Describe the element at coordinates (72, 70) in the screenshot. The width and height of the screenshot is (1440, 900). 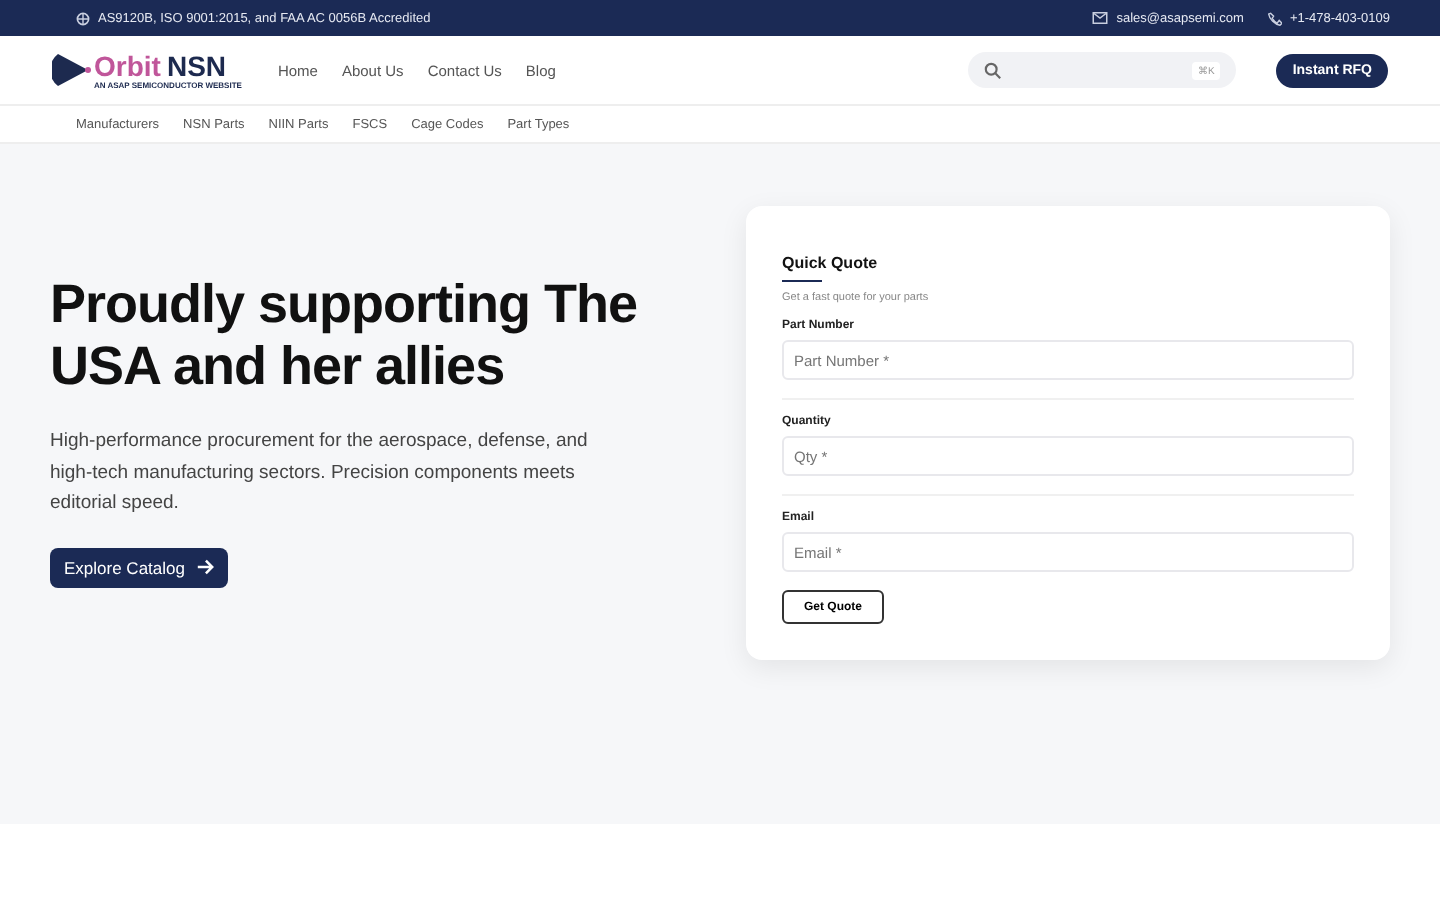
I see `fan-logo-icon` at that location.